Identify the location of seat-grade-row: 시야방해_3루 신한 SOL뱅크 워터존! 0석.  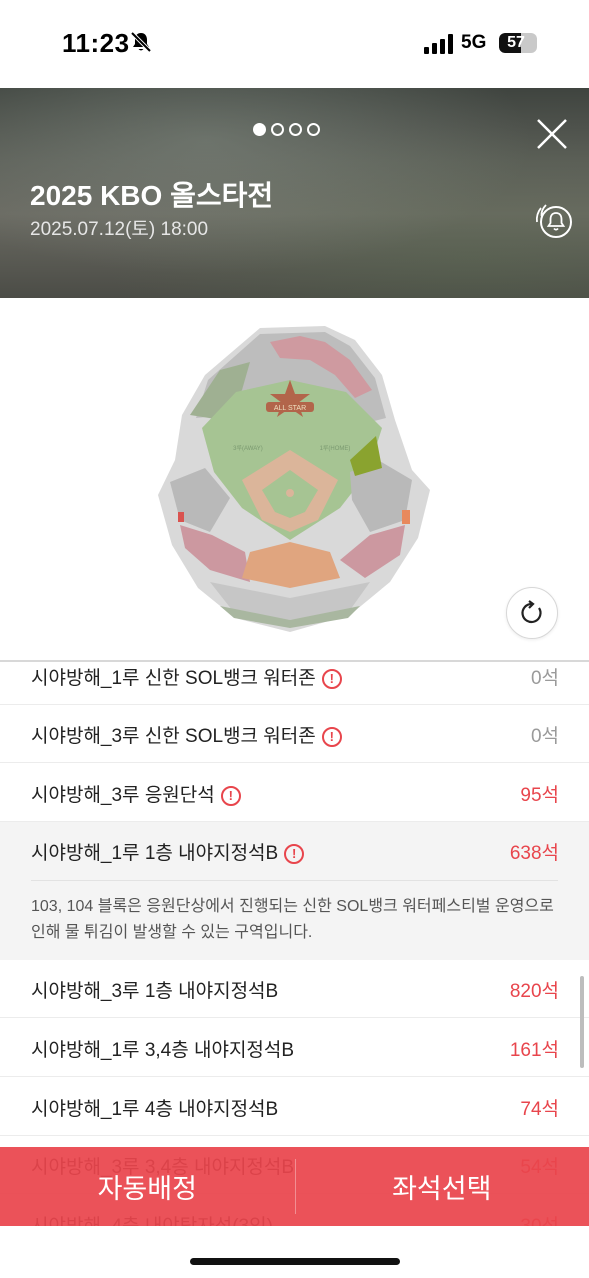
(294, 734).